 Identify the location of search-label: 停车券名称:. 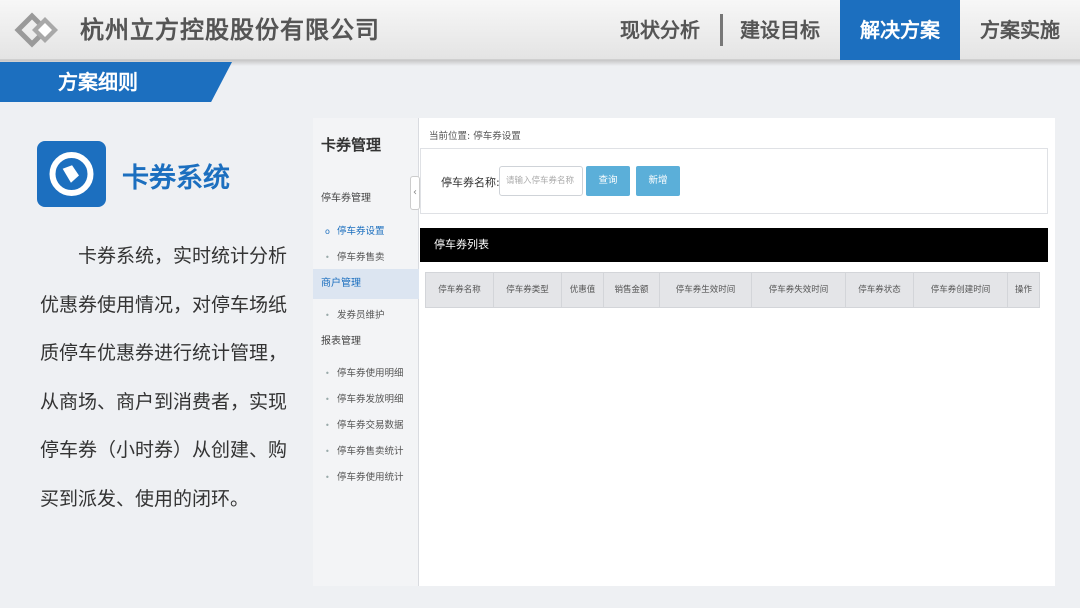
(470, 182).